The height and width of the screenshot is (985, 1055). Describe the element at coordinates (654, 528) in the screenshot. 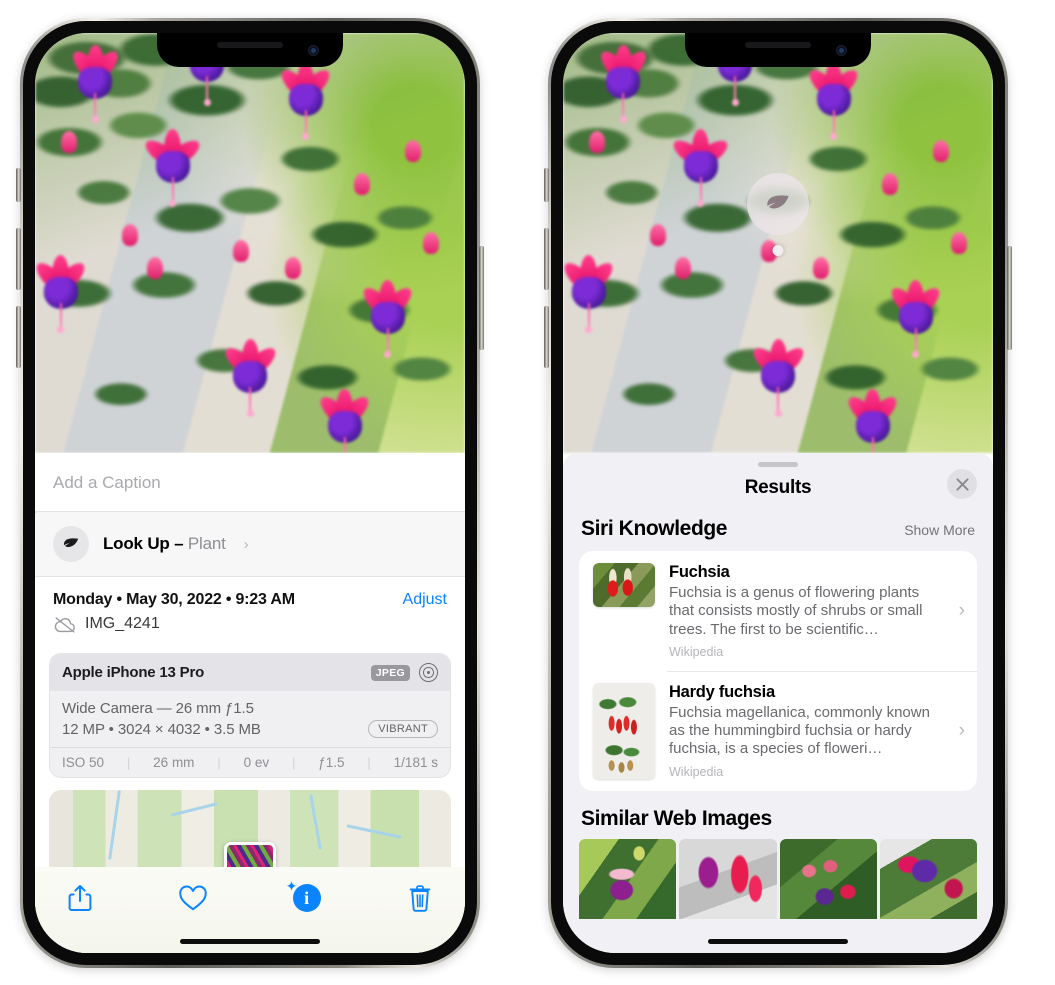

I see `siri-knowledge-title: Siri Knowledge` at that location.